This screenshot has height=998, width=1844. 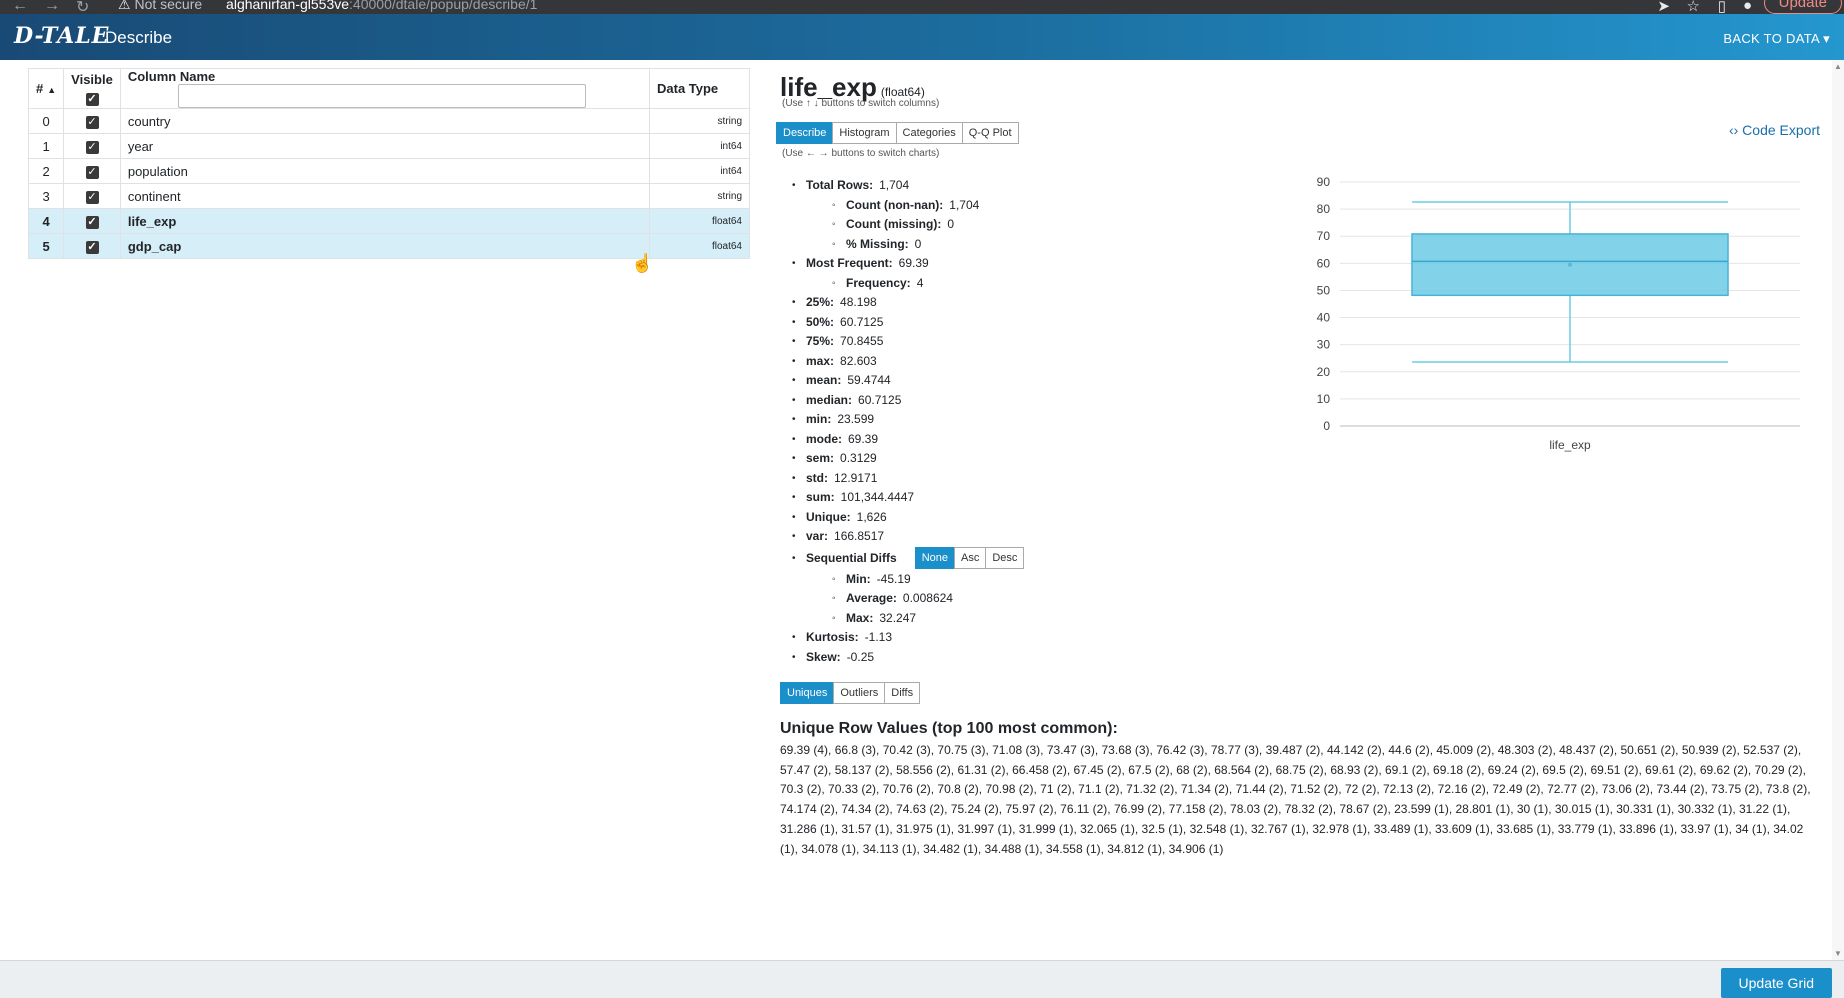 I want to click on row-column-name: gdp_cap, so click(x=385, y=246).